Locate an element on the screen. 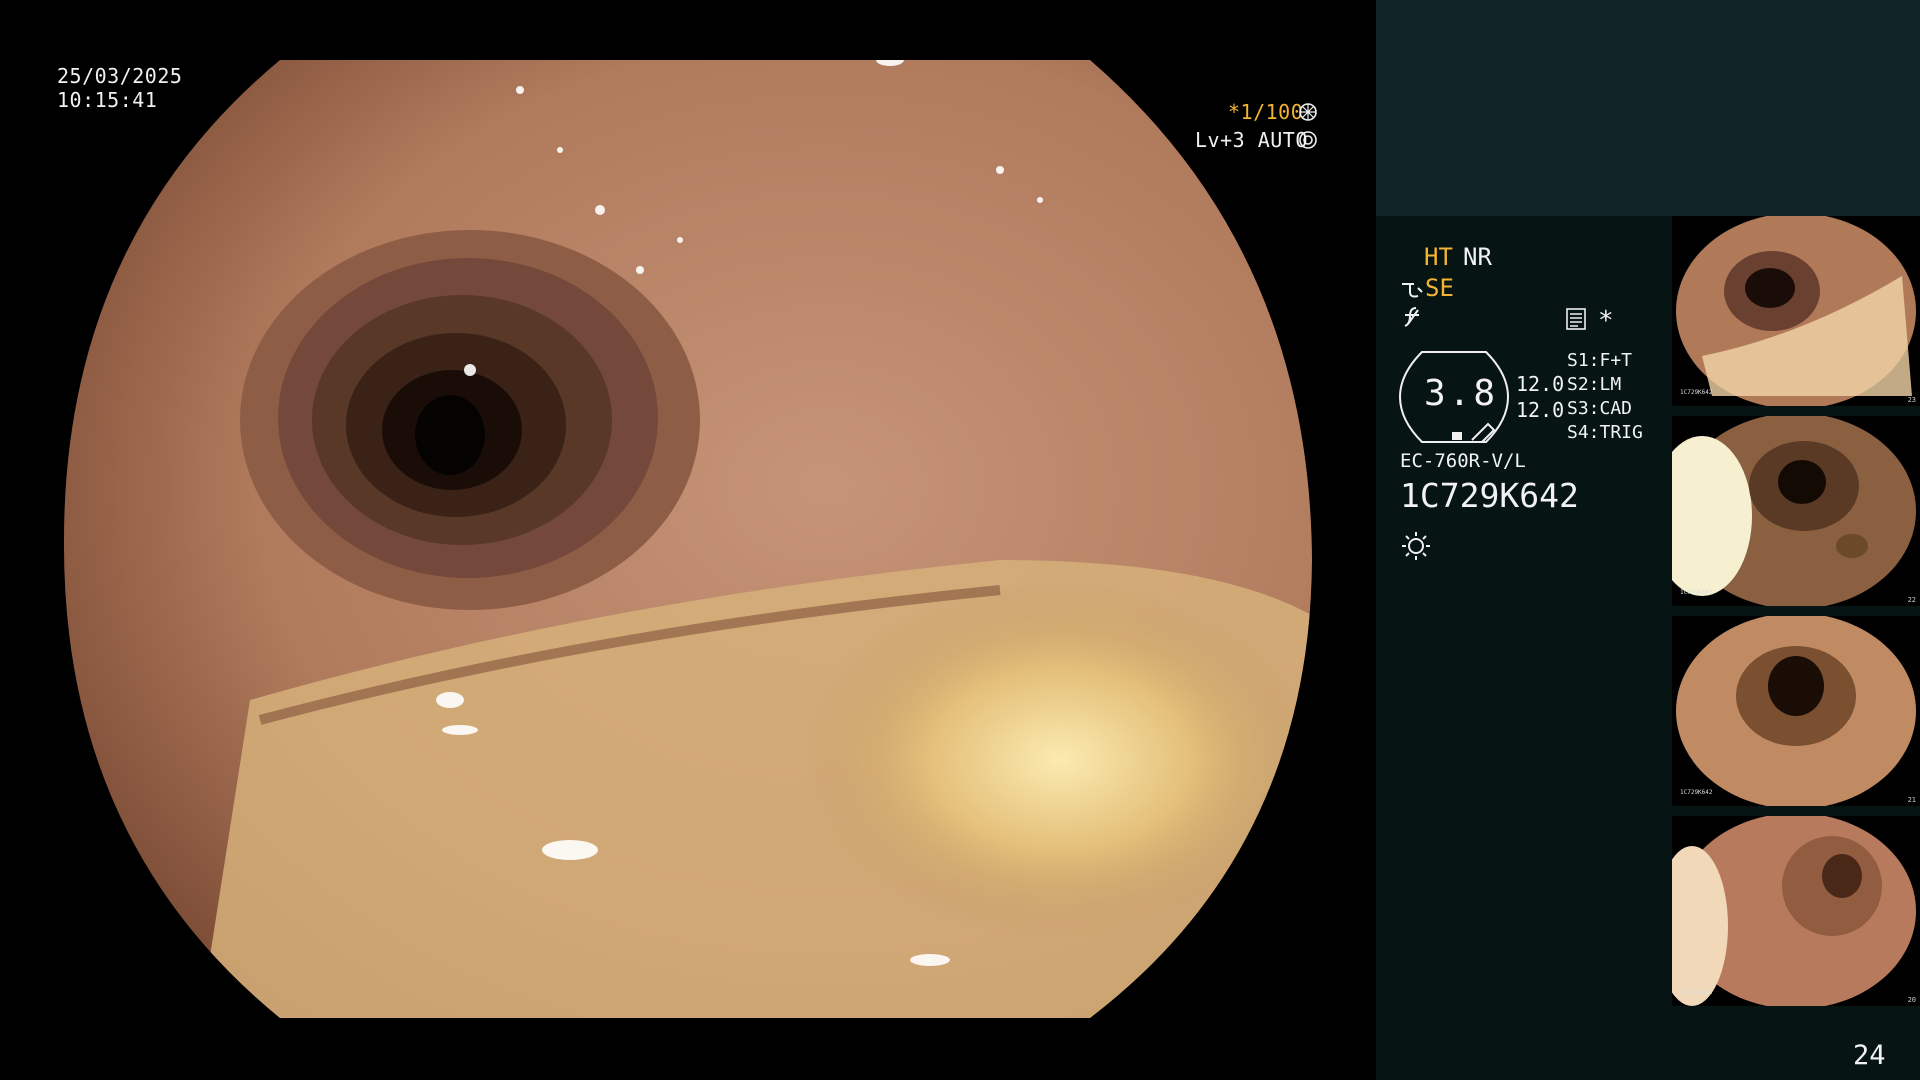 The height and width of the screenshot is (1080, 1920). value-b: 12.0 is located at coordinates (1540, 410).